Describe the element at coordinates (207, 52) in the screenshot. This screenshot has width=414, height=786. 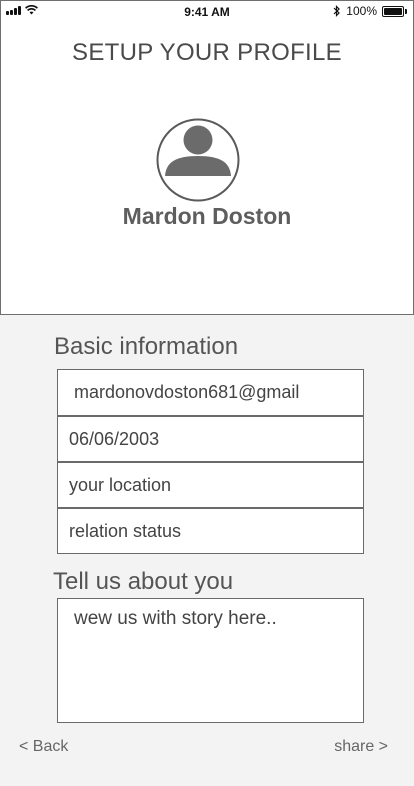
I see `page-title: SETUP YOUR PROFILE` at that location.